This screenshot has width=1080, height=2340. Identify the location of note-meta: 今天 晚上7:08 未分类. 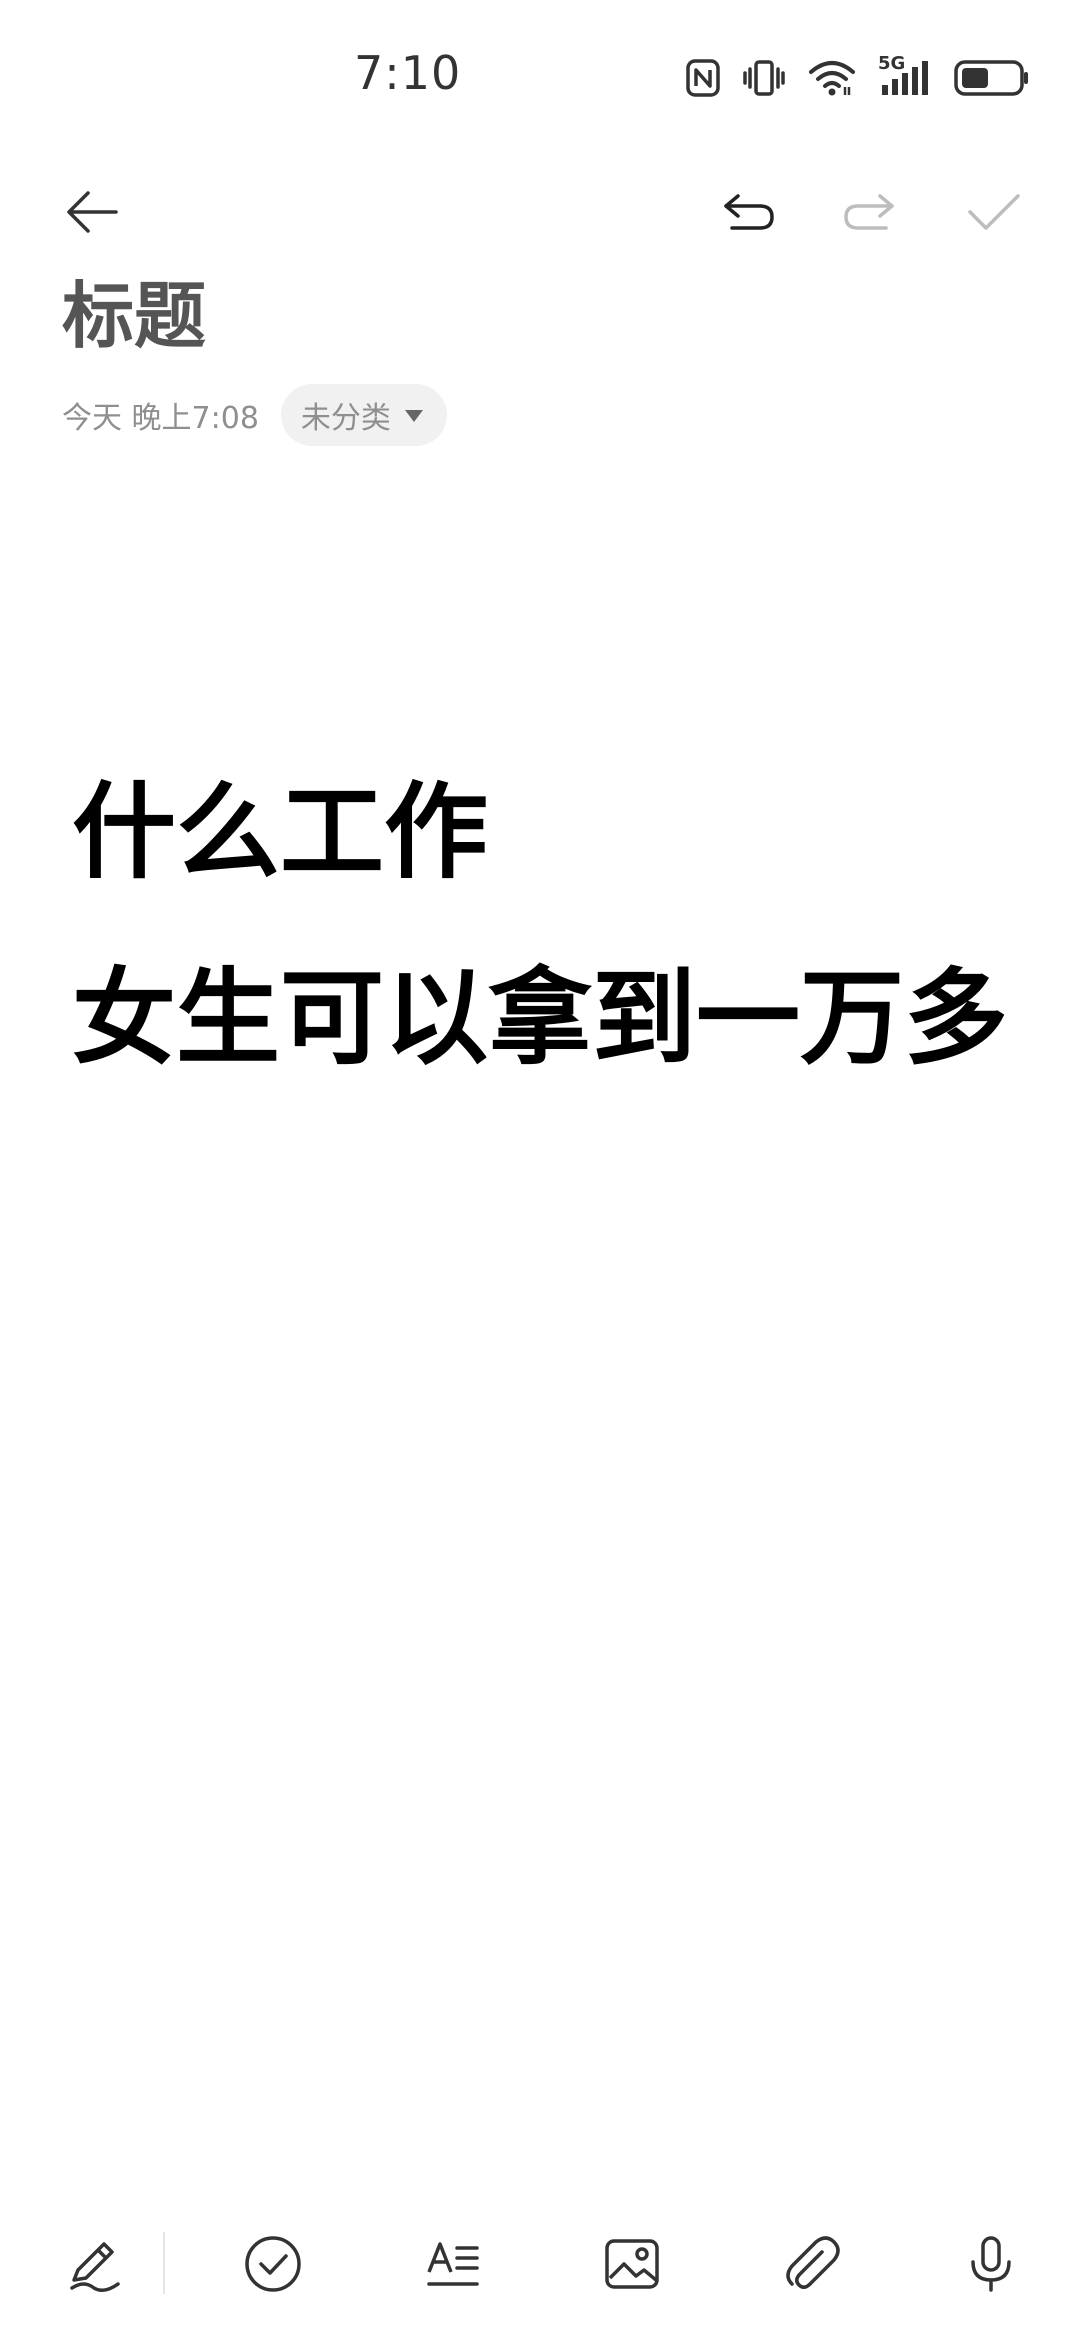
(254, 415).